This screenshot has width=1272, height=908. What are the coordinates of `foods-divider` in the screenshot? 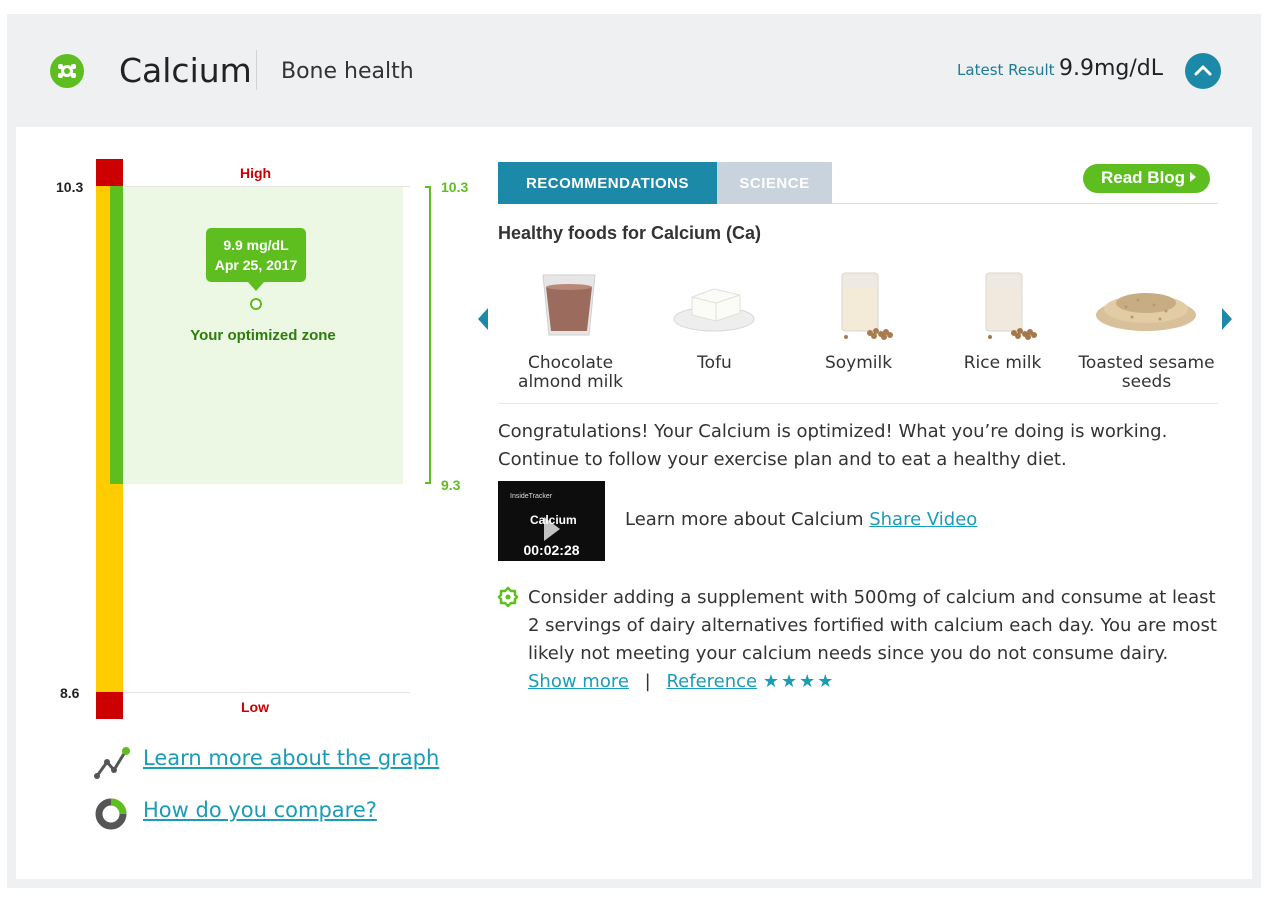 It's located at (858, 403).